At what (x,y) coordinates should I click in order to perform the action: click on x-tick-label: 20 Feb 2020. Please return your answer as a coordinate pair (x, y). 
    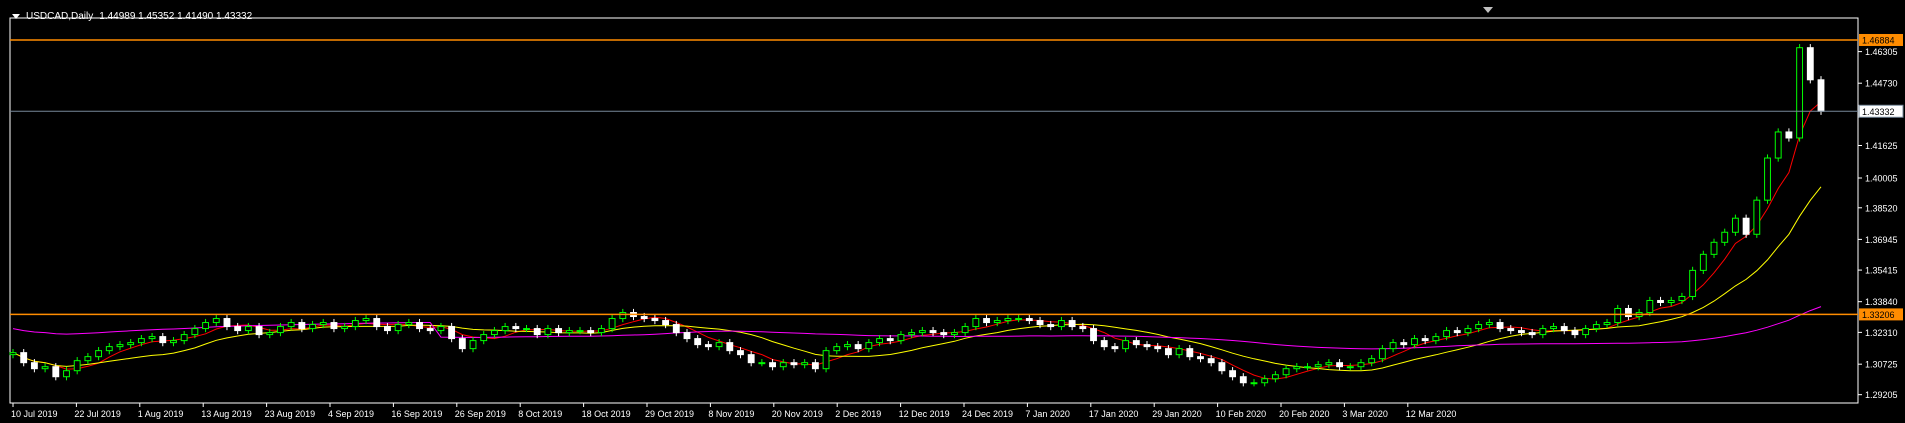
    Looking at the image, I should click on (1304, 414).